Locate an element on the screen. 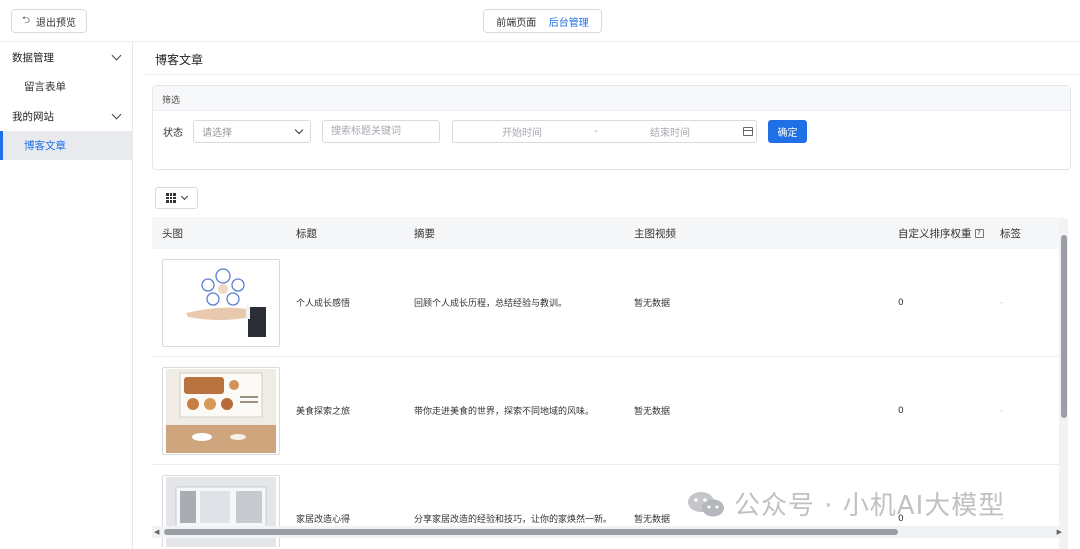 The width and height of the screenshot is (1080, 549). summary-cell: 分享家居改造的经验和技巧，让你的家焕然一新。 is located at coordinates (513, 520).